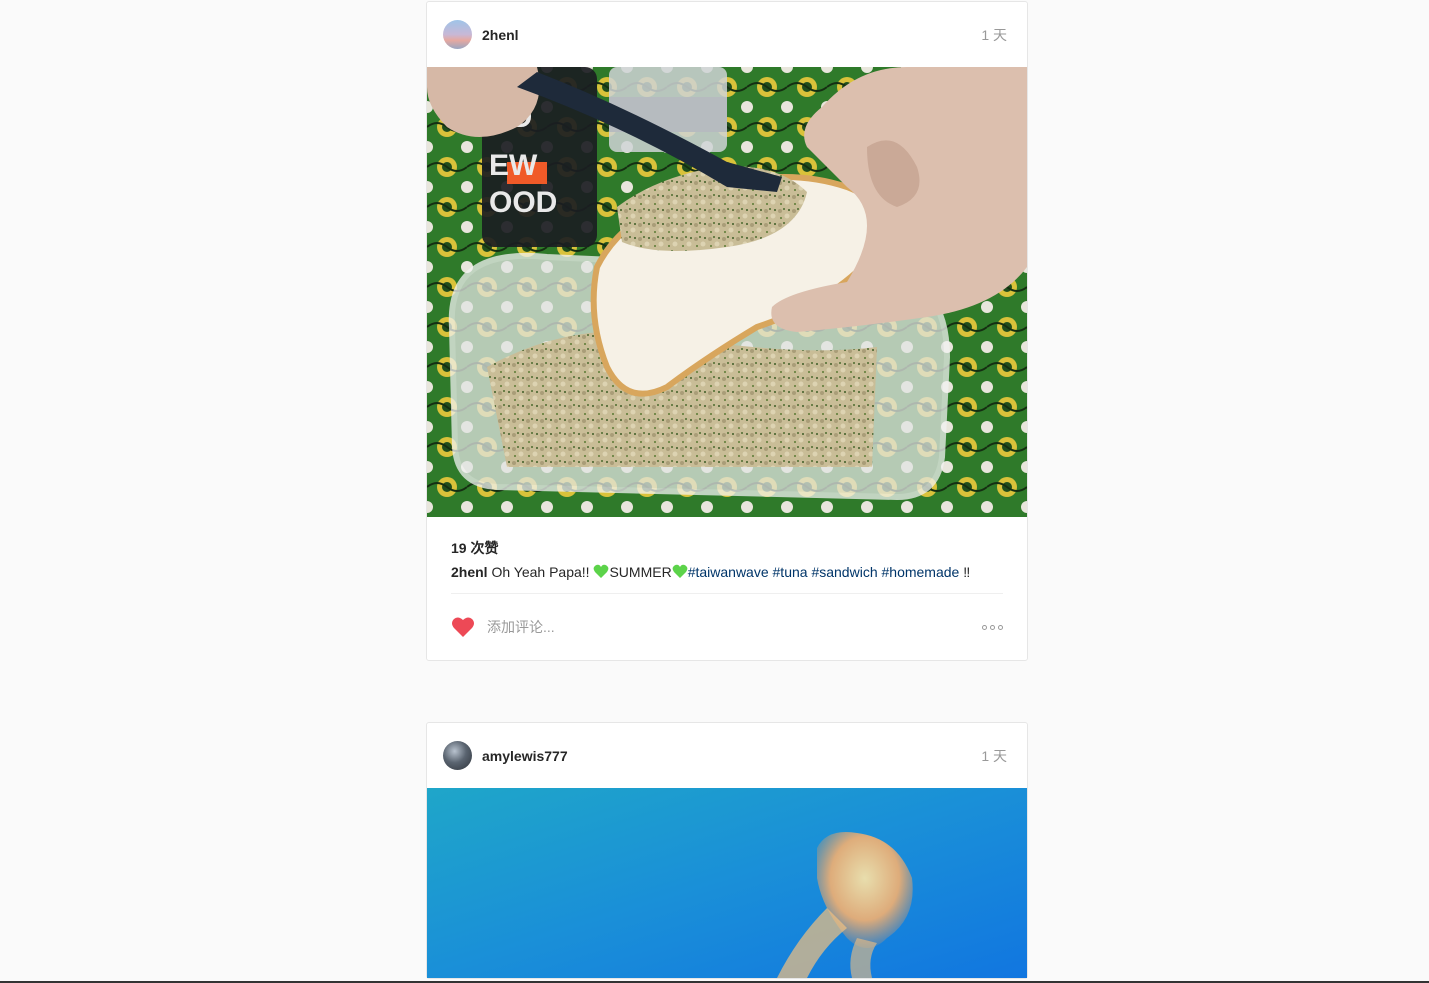 The height and width of the screenshot is (983, 1429). What do you see at coordinates (733, 627) in the screenshot?
I see `comment-input` at bounding box center [733, 627].